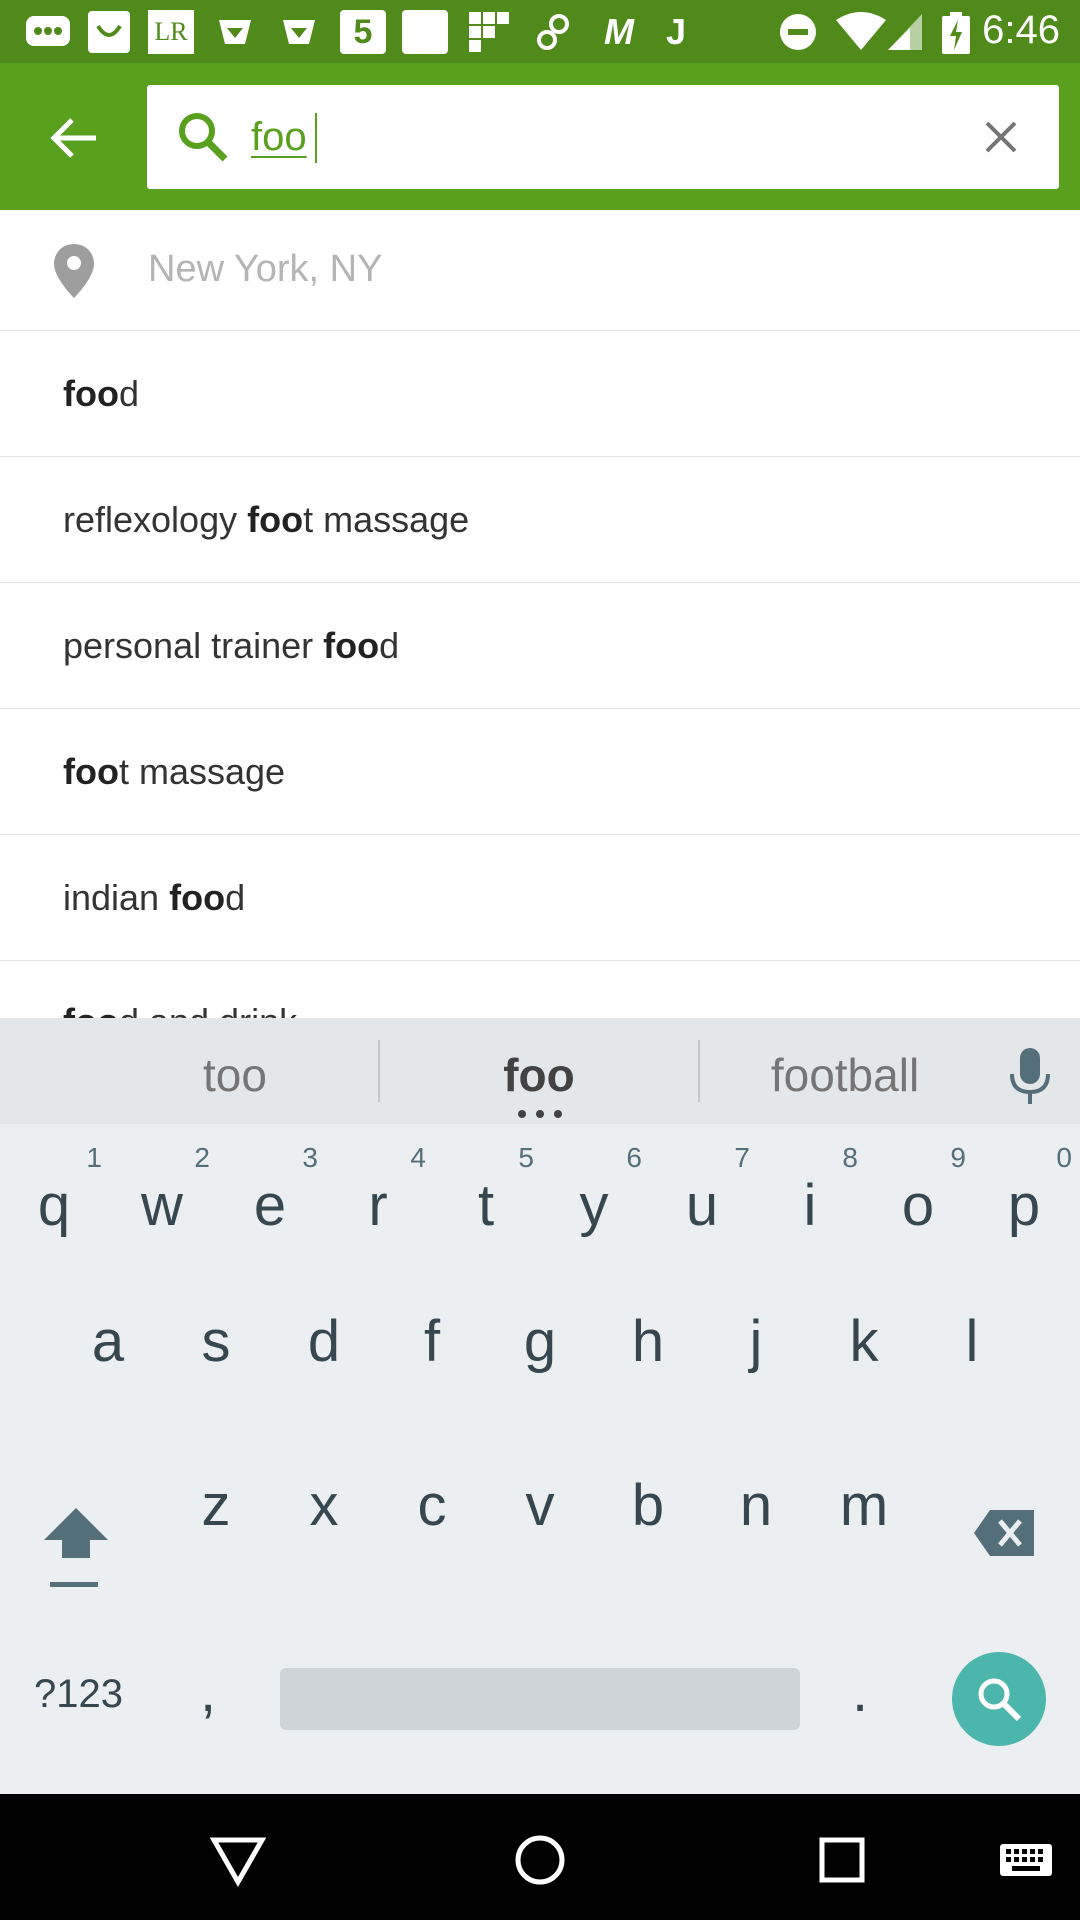 This screenshot has height=1920, width=1080. I want to click on smile-icon, so click(109, 32).